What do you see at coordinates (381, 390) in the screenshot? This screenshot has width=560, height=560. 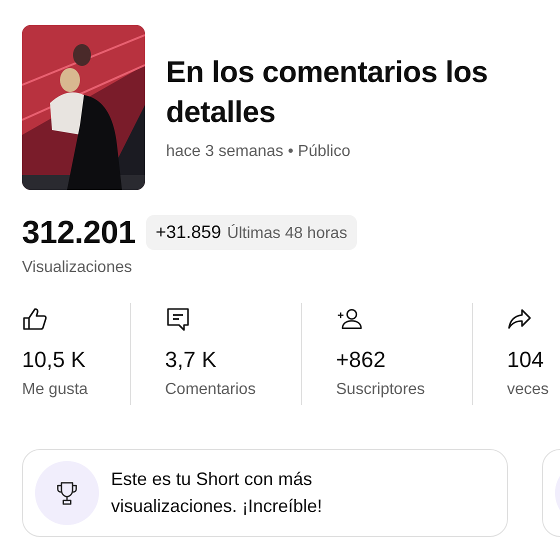 I see `stat-label: Suscriptores` at bounding box center [381, 390].